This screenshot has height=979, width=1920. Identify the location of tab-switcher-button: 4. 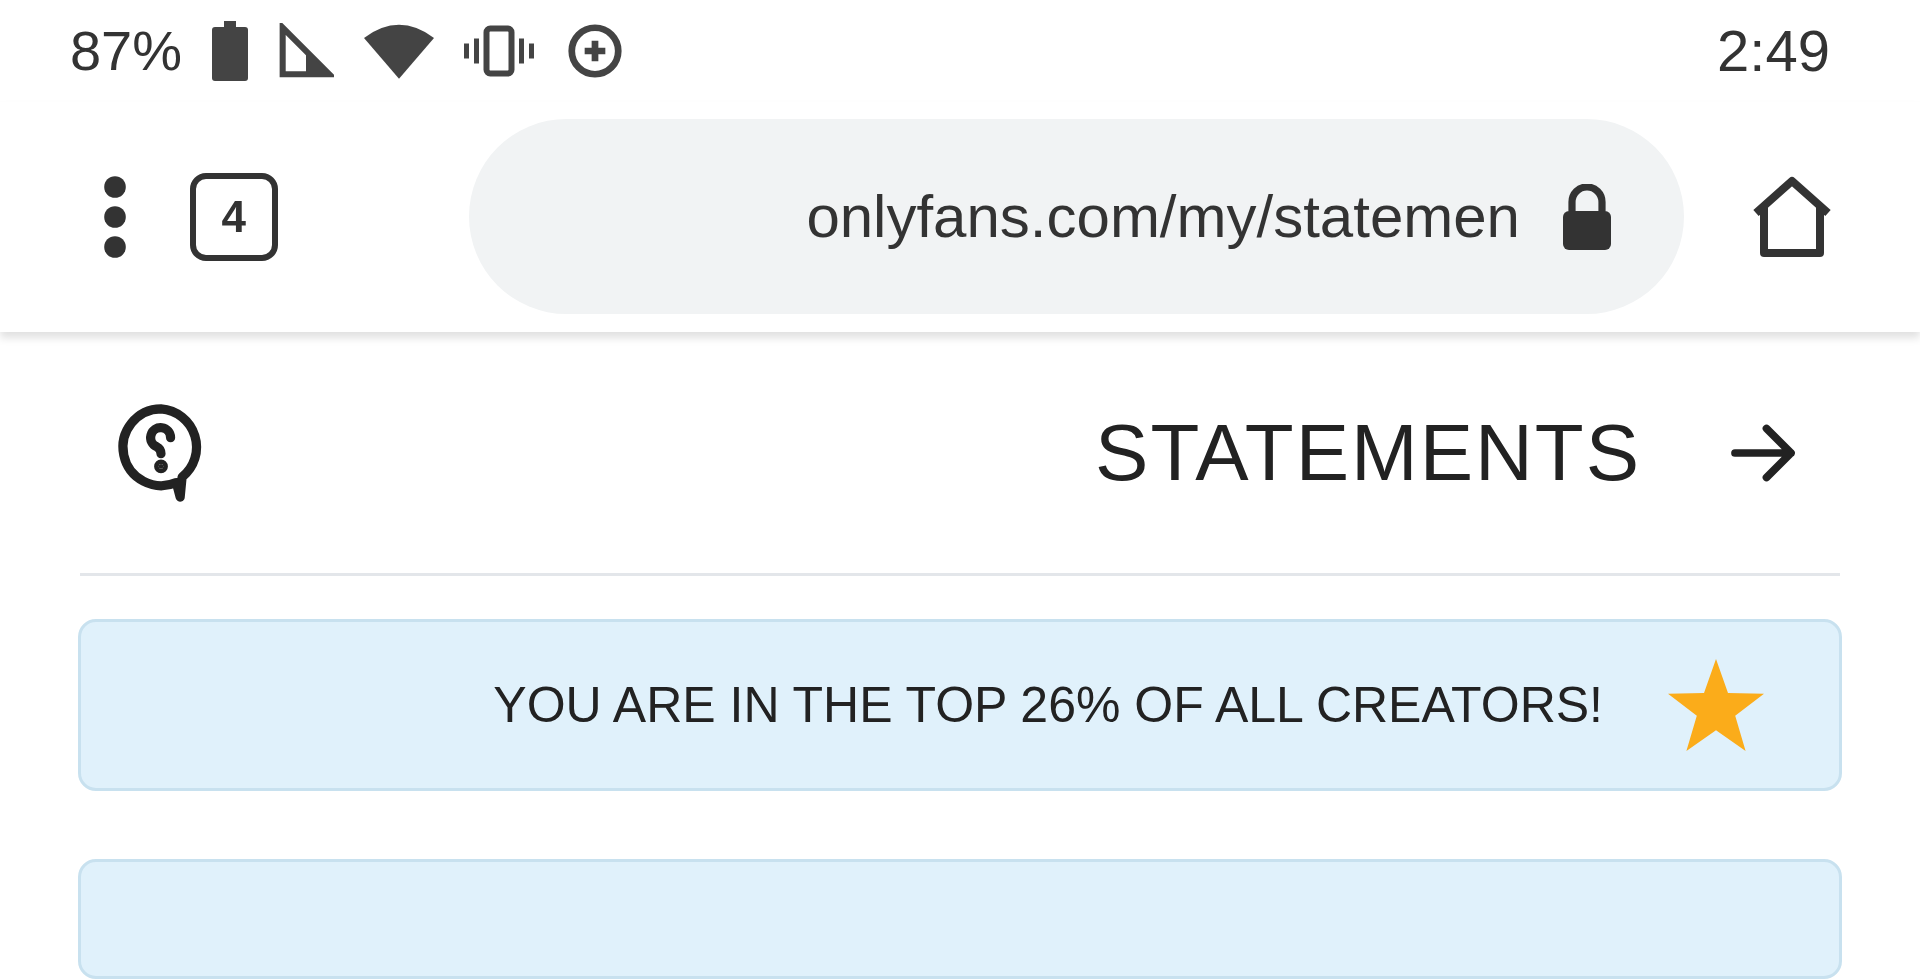
(234, 216).